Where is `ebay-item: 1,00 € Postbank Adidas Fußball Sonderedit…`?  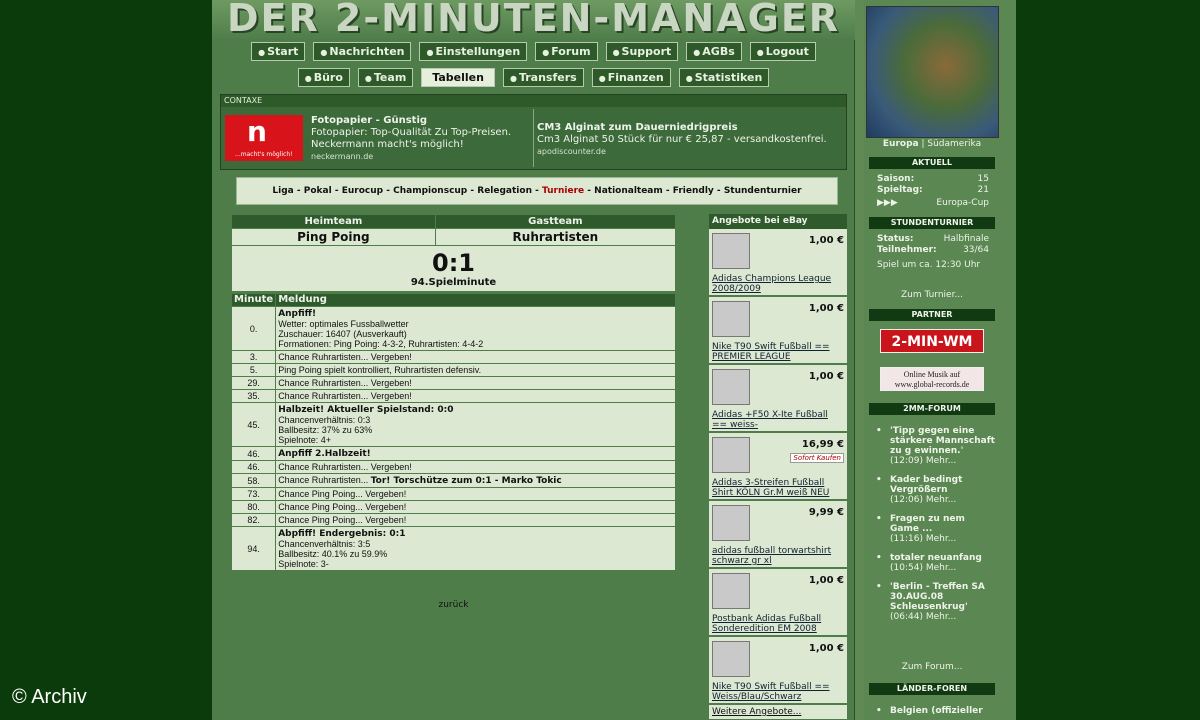 ebay-item: 1,00 € Postbank Adidas Fußball Sonderedit… is located at coordinates (778, 603).